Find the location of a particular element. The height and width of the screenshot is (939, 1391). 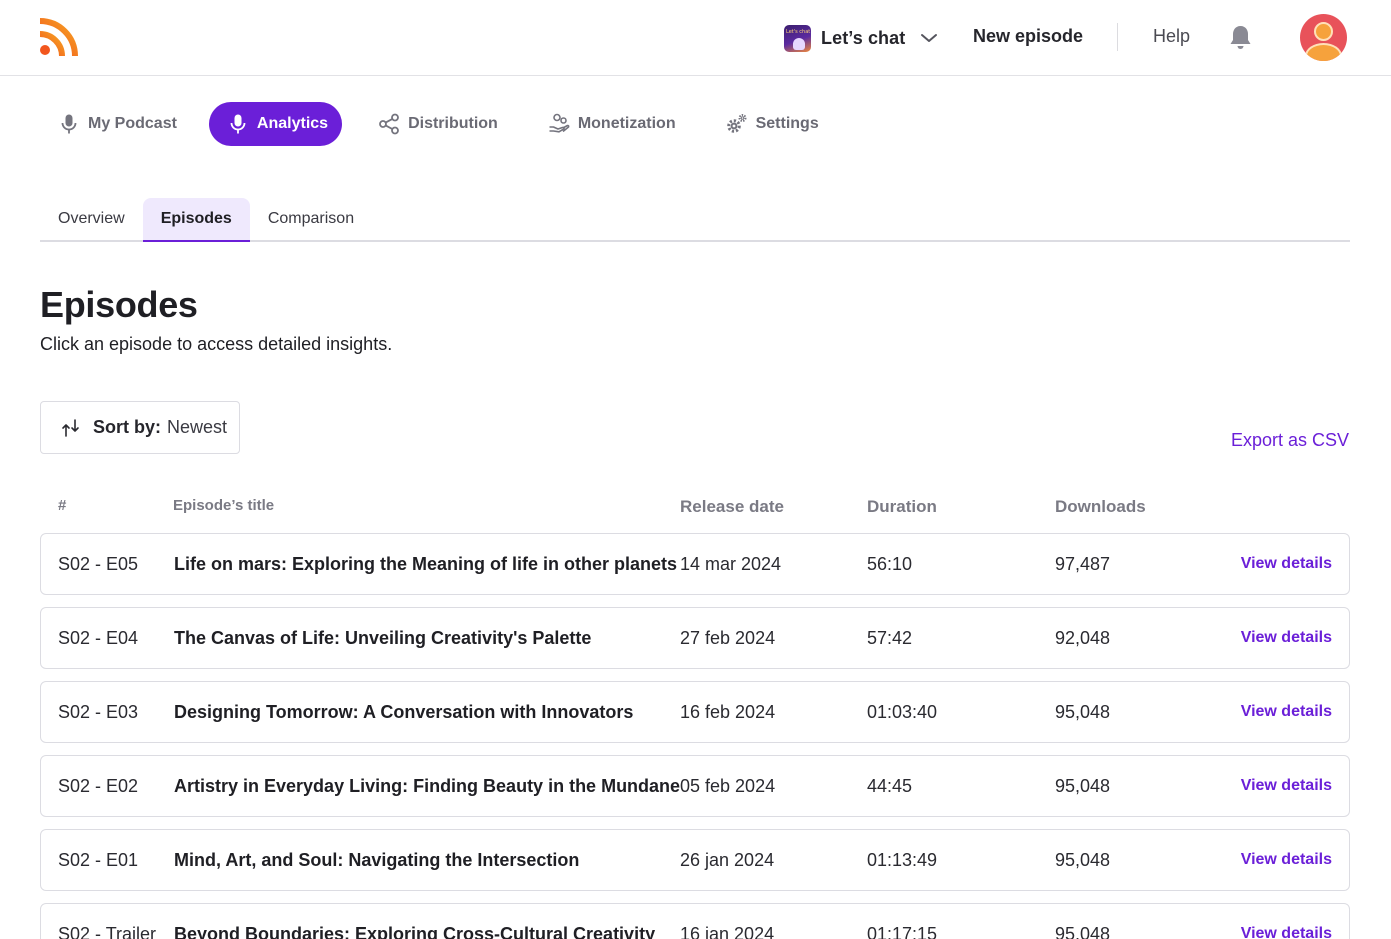

nav-label: Monetization is located at coordinates (626, 123).